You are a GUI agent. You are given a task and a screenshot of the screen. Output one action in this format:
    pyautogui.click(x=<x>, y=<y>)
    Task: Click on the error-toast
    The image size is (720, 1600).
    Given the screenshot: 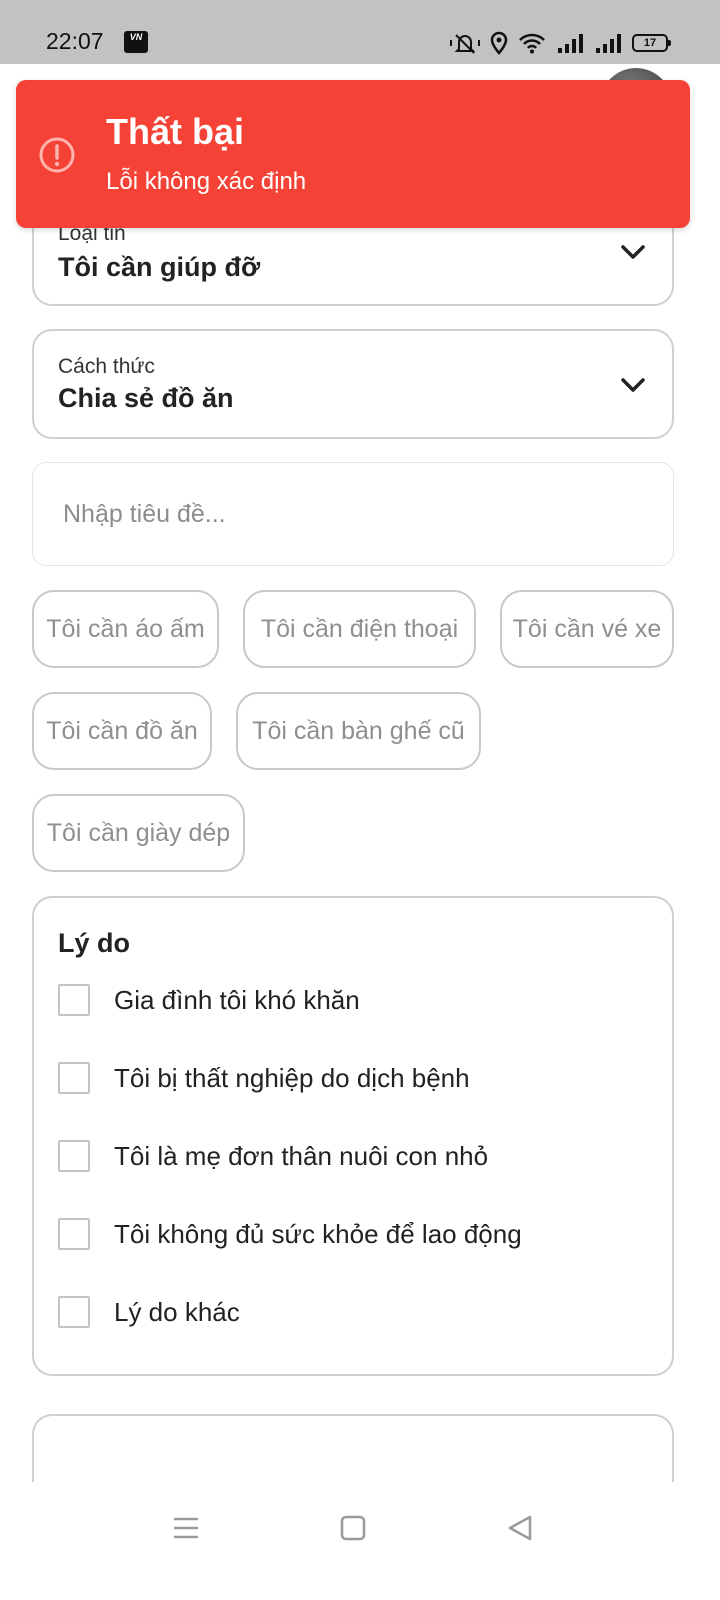 What is the action you would take?
    pyautogui.click(x=353, y=154)
    